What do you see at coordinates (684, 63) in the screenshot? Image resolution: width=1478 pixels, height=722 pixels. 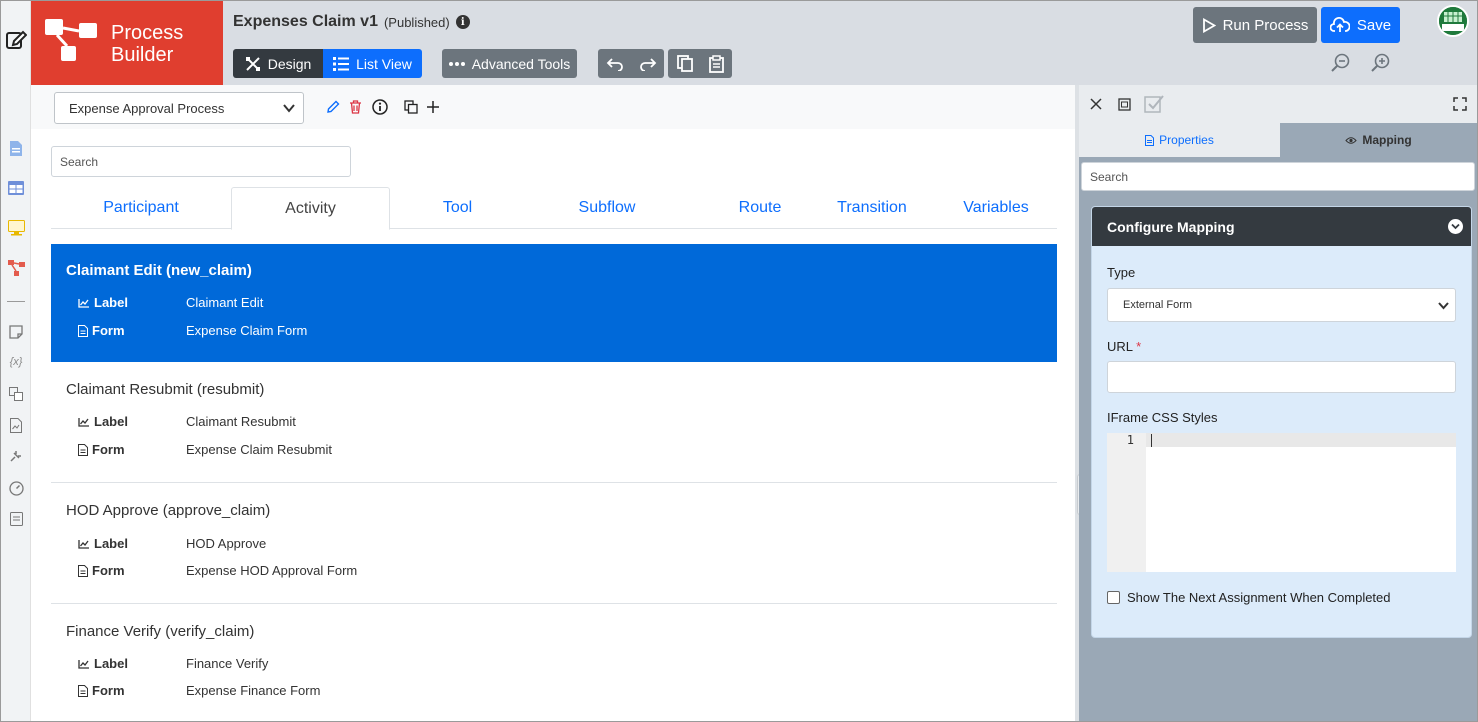 I see `copy-button` at bounding box center [684, 63].